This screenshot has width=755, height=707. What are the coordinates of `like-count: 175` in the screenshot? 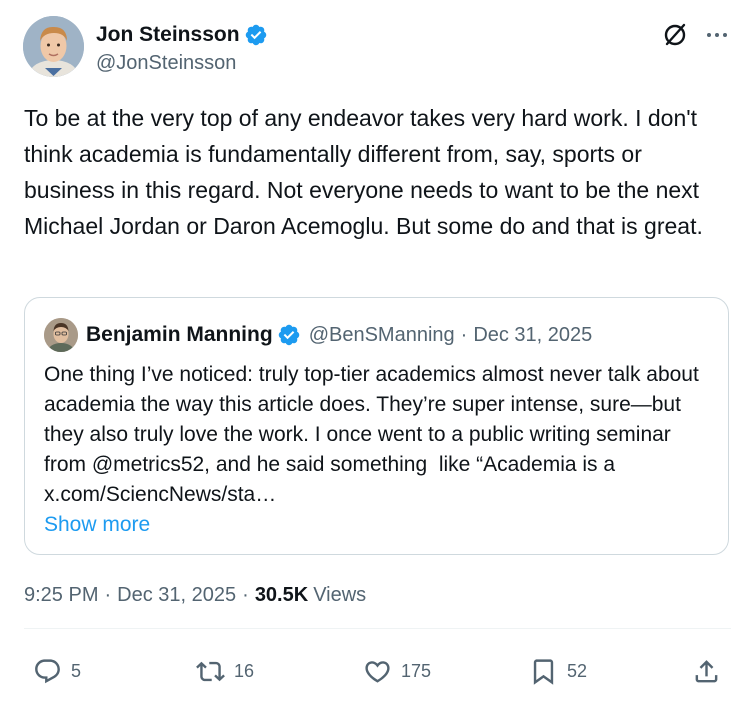 It's located at (416, 670).